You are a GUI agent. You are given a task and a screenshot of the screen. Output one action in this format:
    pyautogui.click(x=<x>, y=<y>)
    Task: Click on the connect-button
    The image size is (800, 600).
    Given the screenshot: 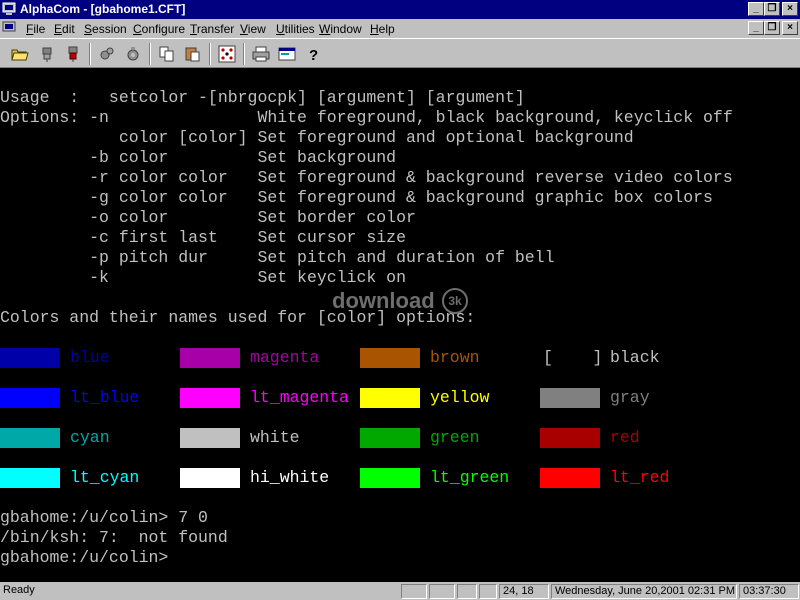 What is the action you would take?
    pyautogui.click(x=47, y=54)
    